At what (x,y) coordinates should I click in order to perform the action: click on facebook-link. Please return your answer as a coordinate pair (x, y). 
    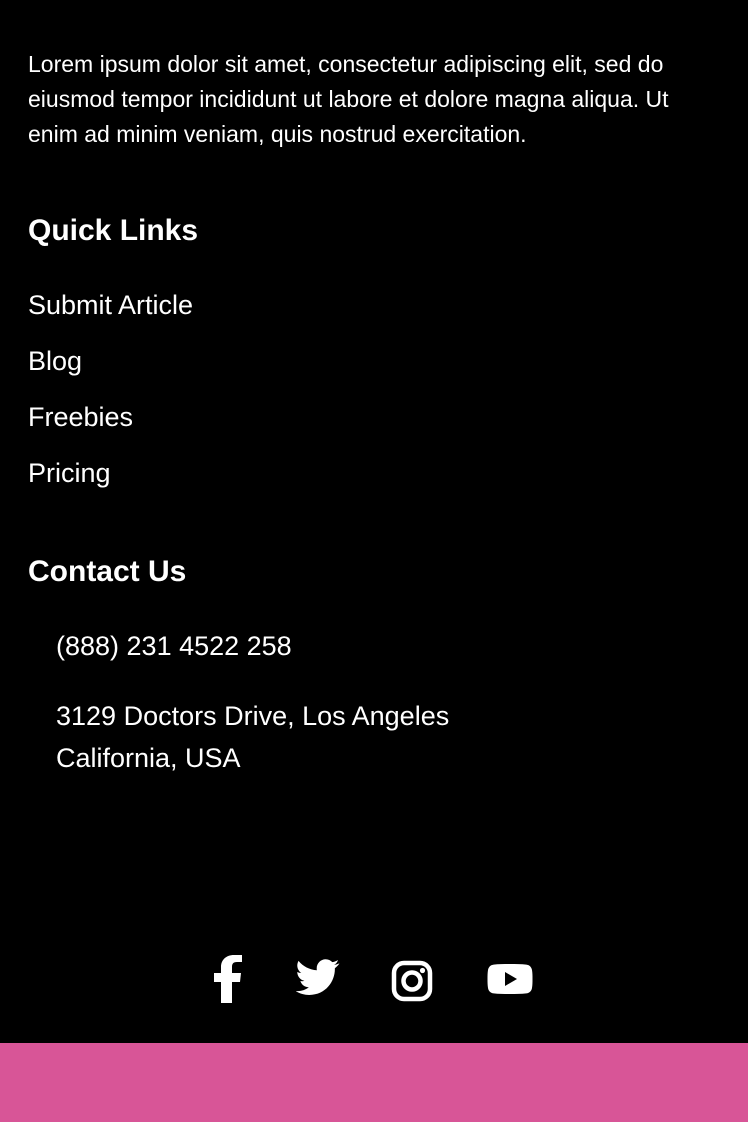
    Looking at the image, I should click on (228, 979).